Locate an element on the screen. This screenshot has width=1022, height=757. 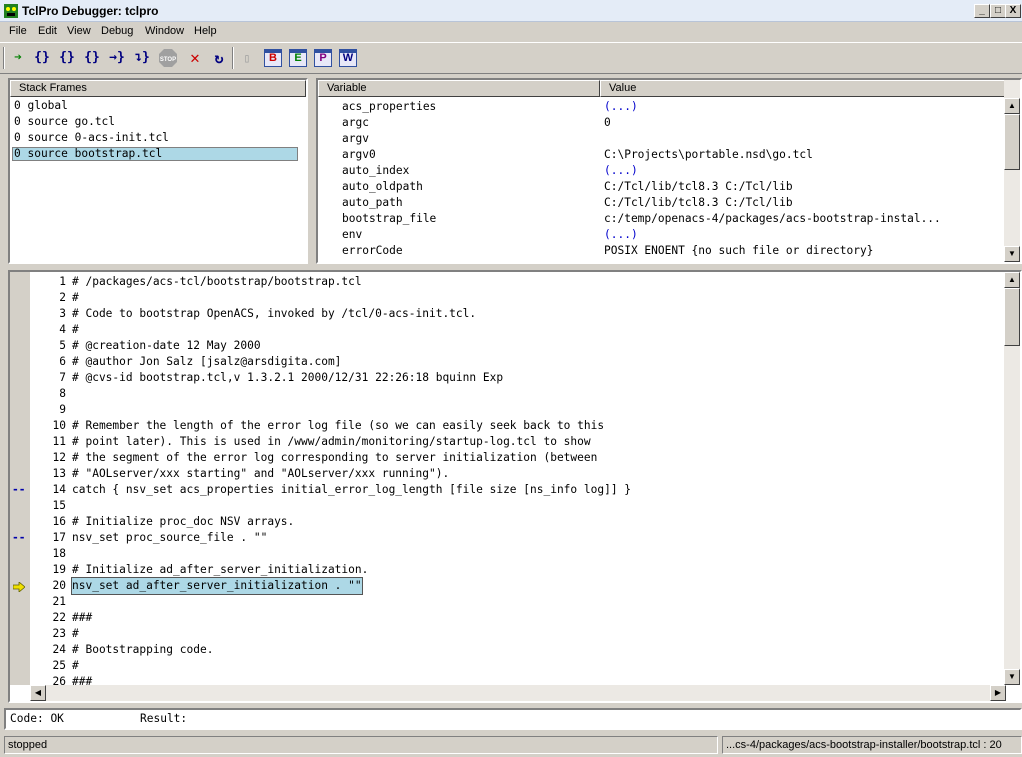
menu-view: View is located at coordinates (79, 31).